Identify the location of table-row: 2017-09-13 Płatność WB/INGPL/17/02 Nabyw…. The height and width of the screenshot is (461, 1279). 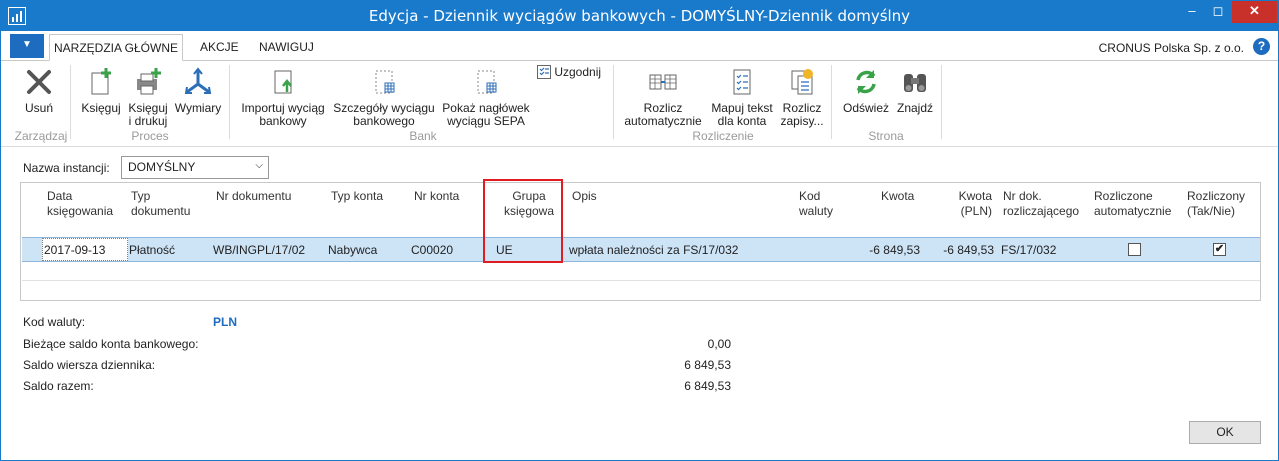
(641, 249).